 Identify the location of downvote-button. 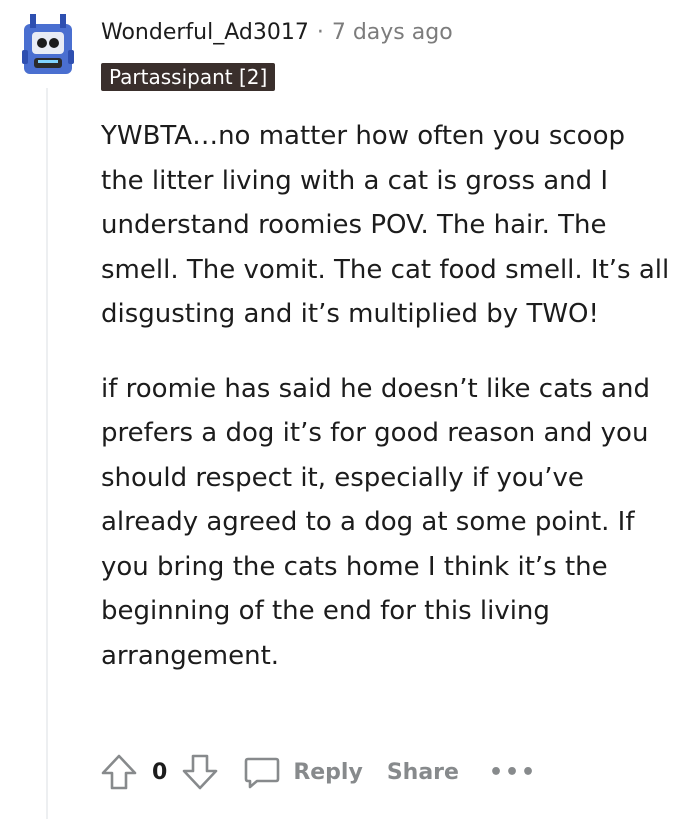
(200, 772).